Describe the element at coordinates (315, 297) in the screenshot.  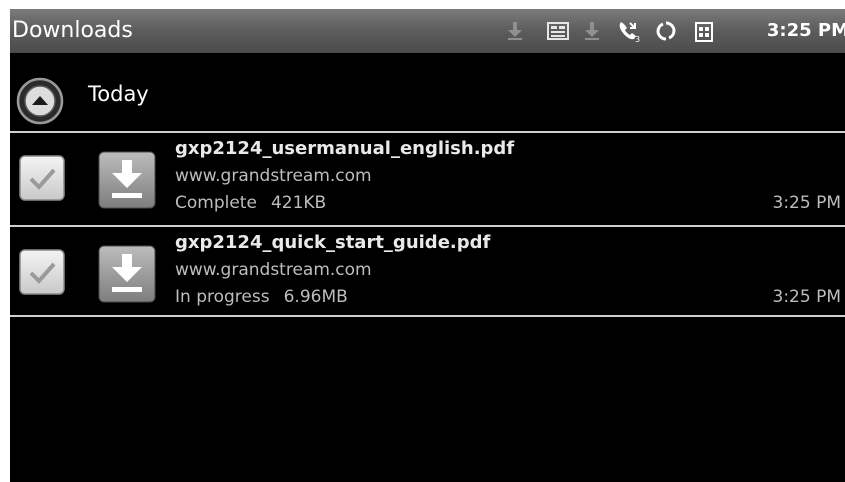
I see `file-size: 6.96MB` at that location.